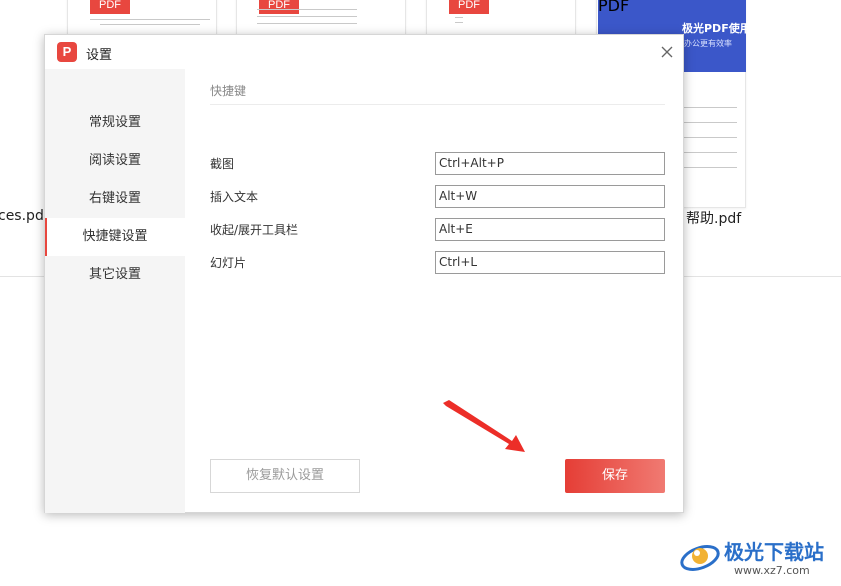 This screenshot has width=841, height=586. Describe the element at coordinates (700, 558) in the screenshot. I see `watermark-logo-icon` at that location.